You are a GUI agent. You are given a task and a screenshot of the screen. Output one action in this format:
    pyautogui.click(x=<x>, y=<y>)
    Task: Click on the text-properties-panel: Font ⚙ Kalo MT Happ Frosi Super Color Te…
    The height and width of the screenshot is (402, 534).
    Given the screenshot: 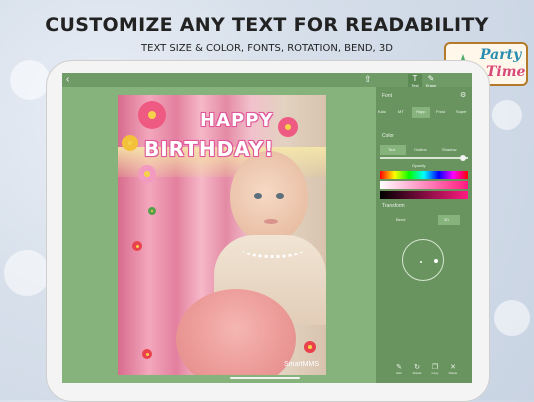 What is the action you would take?
    pyautogui.click(x=424, y=235)
    